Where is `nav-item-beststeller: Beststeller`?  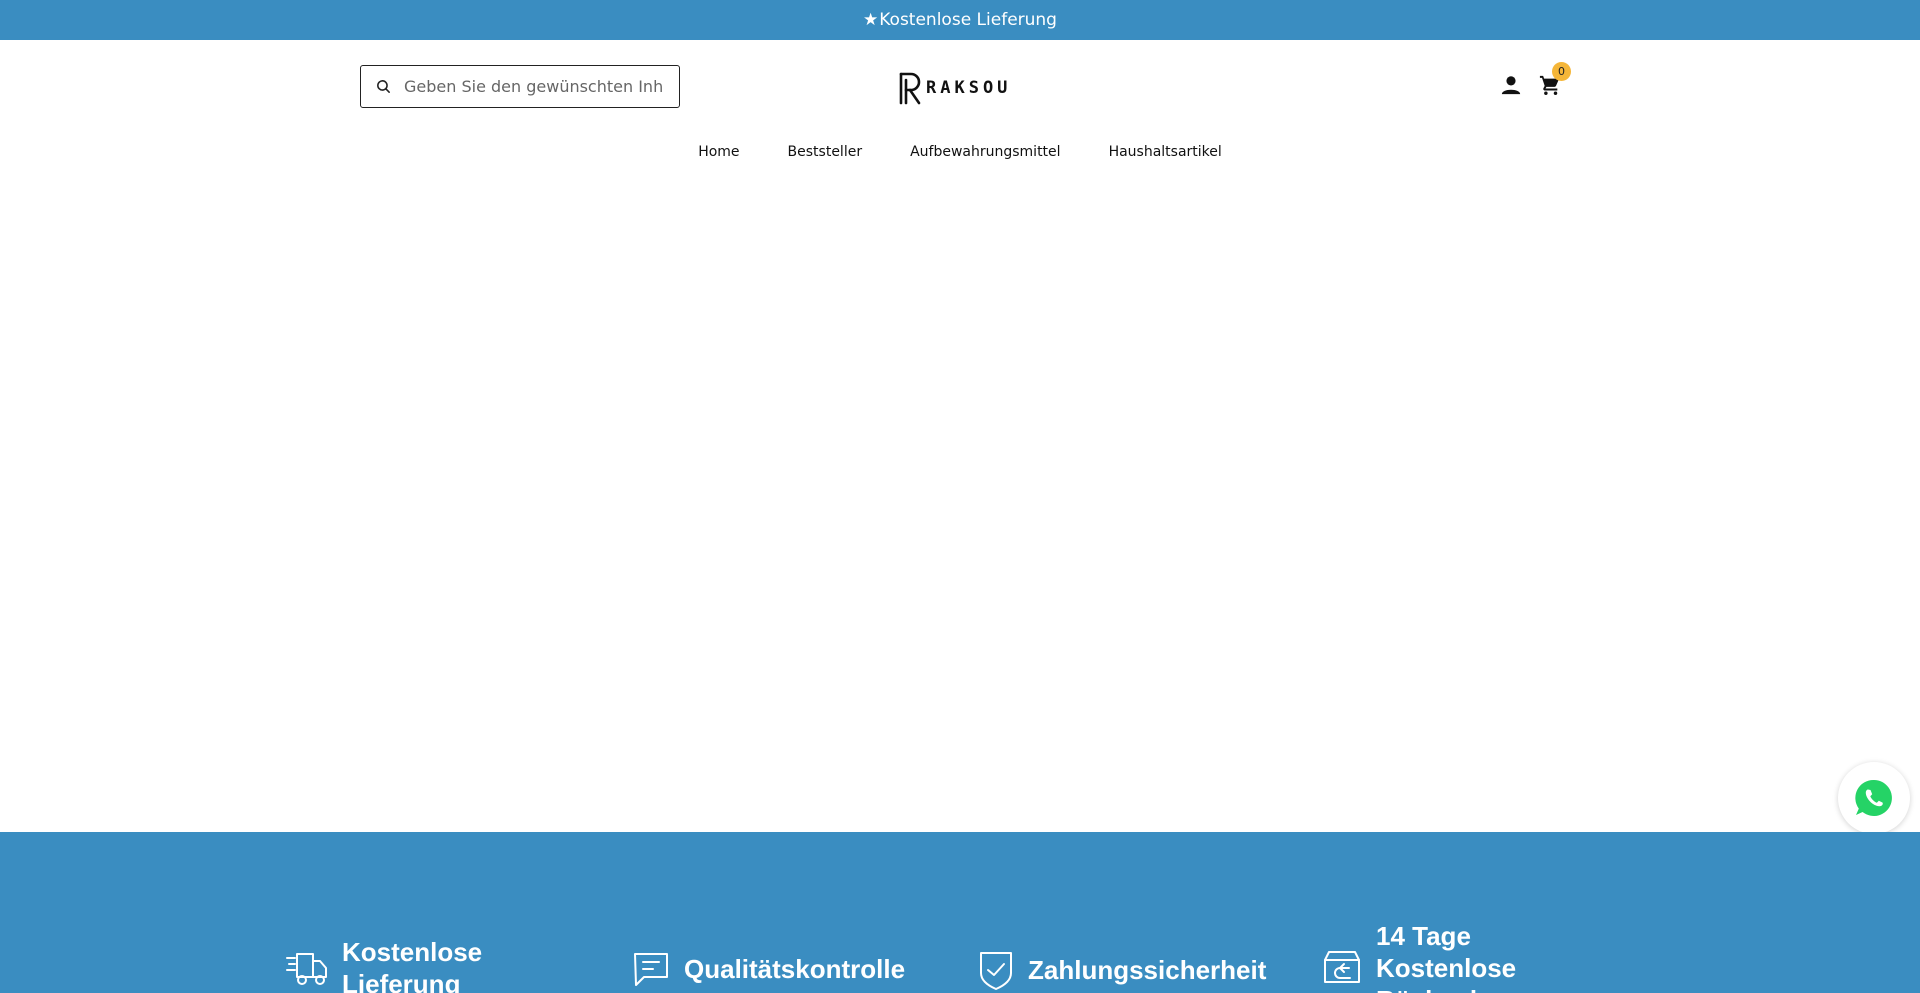 nav-item-beststeller: Beststeller is located at coordinates (825, 152).